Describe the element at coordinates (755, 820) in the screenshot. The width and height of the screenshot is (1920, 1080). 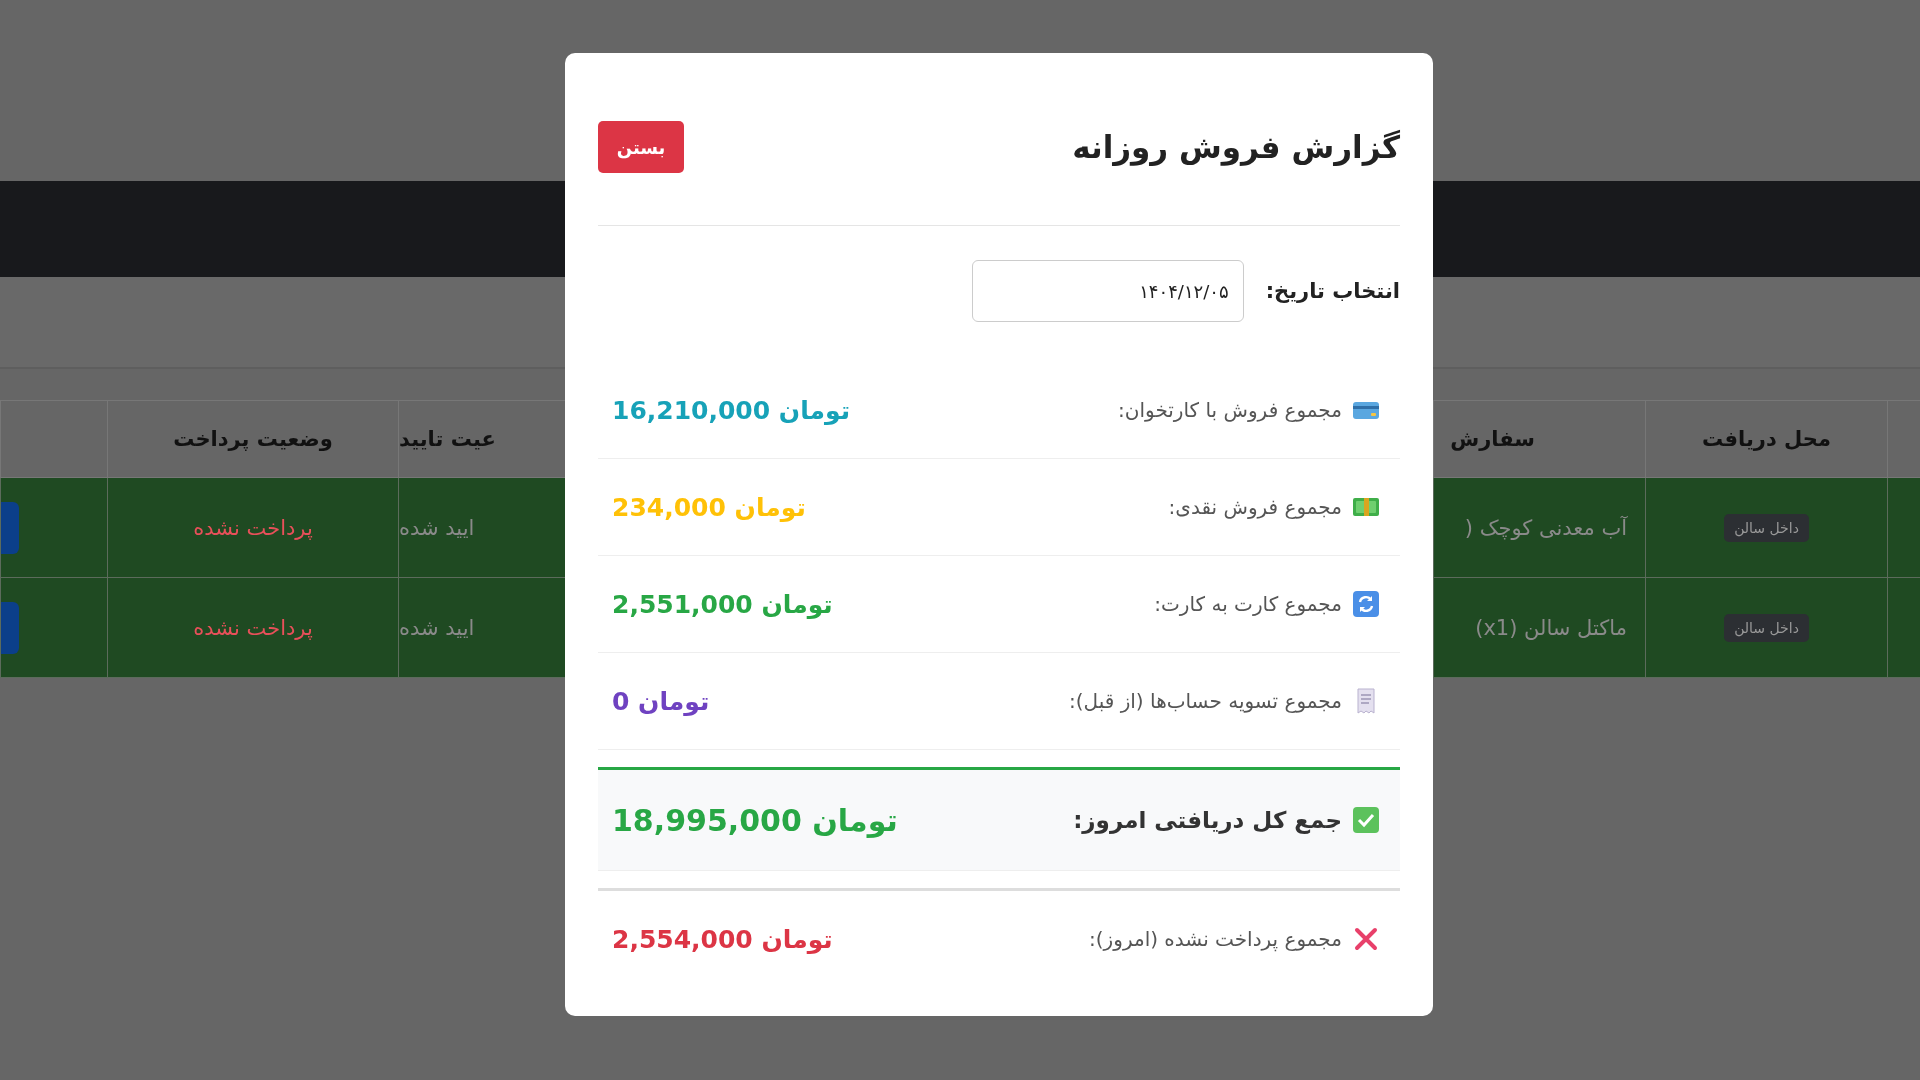
I see `total-amount: 18,995,000 تومان` at that location.